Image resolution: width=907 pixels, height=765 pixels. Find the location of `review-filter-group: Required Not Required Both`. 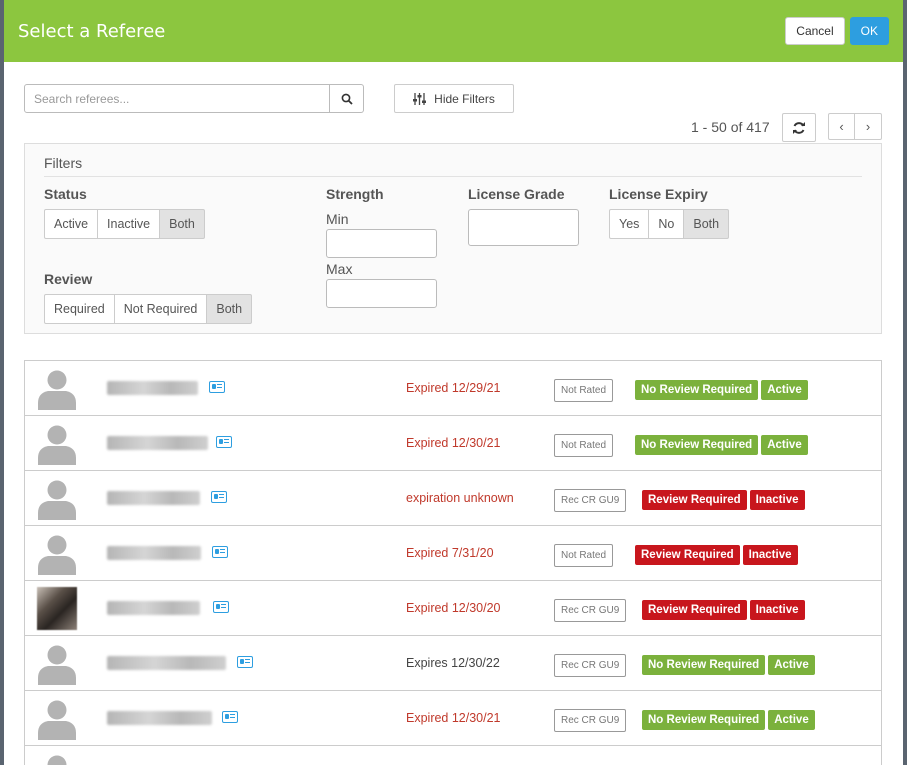

review-filter-group: Required Not Required Both is located at coordinates (148, 309).